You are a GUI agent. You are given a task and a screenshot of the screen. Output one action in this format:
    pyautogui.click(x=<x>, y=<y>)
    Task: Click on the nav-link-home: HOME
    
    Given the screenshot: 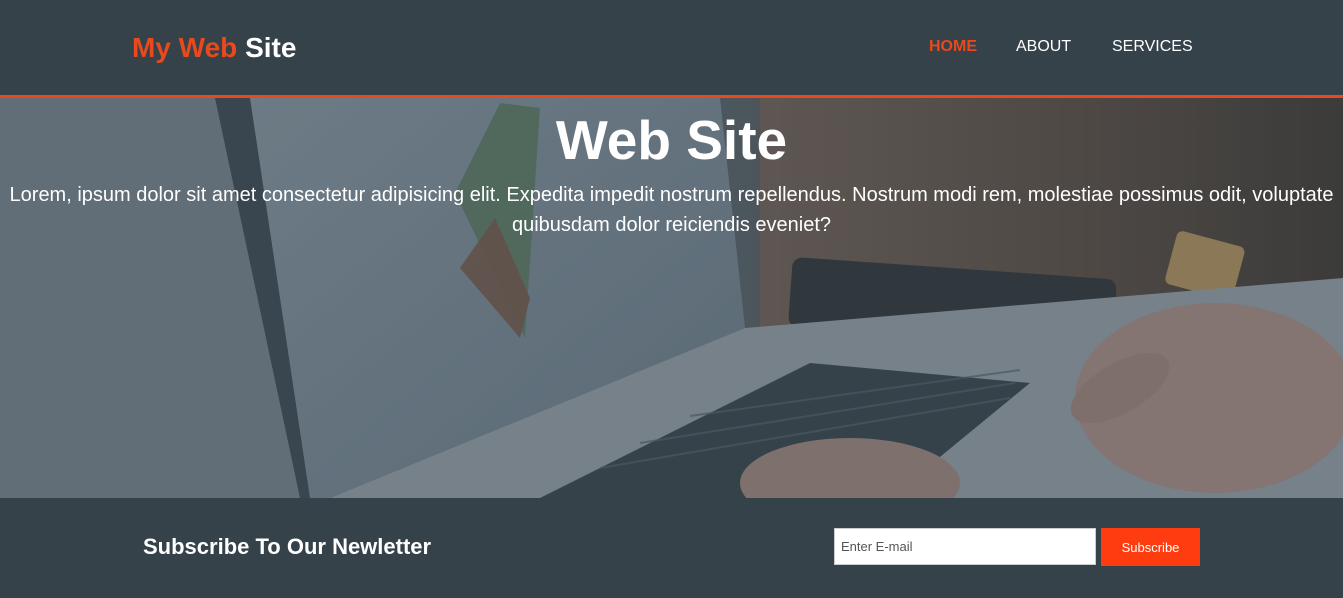 What is the action you would take?
    pyautogui.click(x=953, y=47)
    